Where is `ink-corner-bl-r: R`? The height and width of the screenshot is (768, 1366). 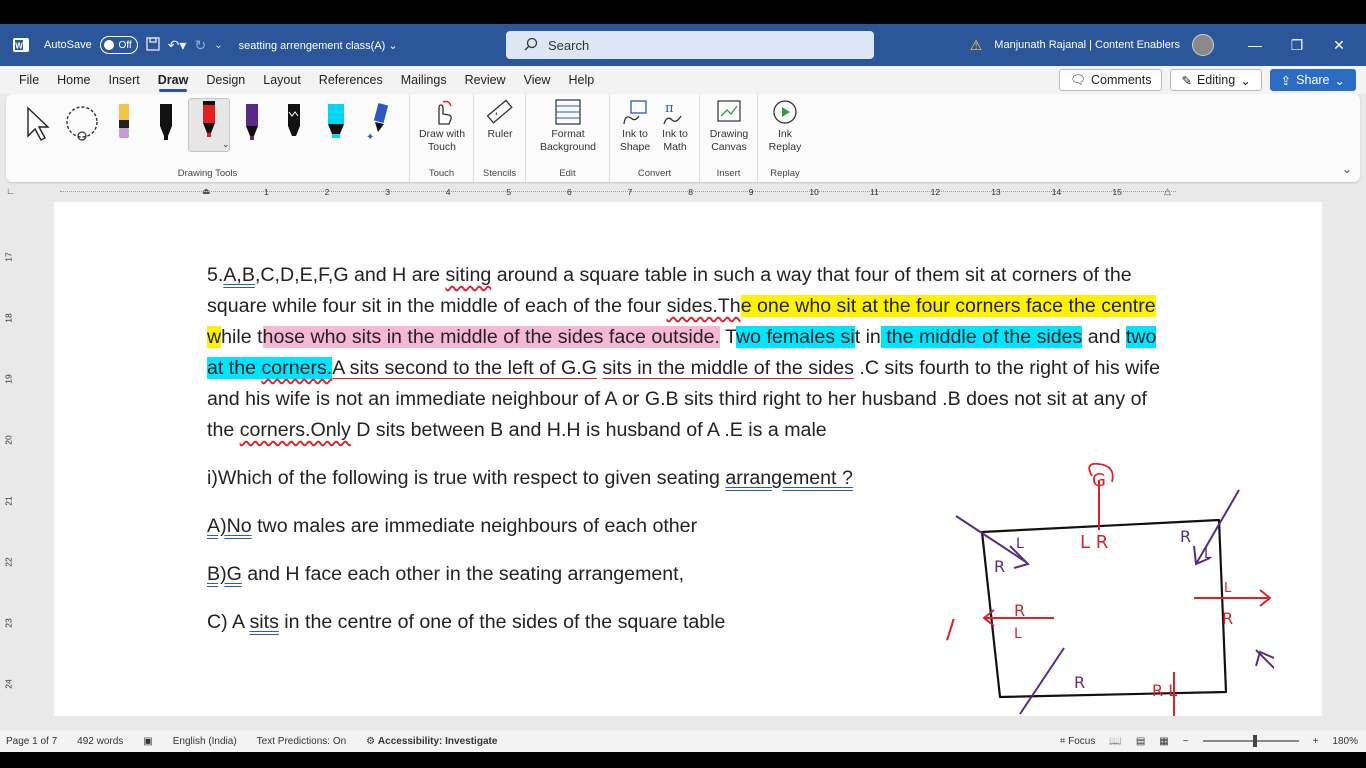
ink-corner-bl-r: R is located at coordinates (1079, 682).